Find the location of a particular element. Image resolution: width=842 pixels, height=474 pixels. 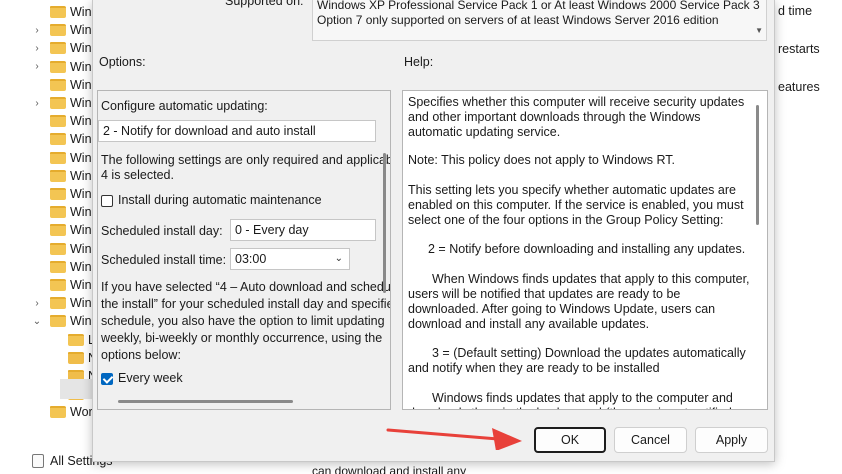

apply-button: Apply is located at coordinates (731, 440).